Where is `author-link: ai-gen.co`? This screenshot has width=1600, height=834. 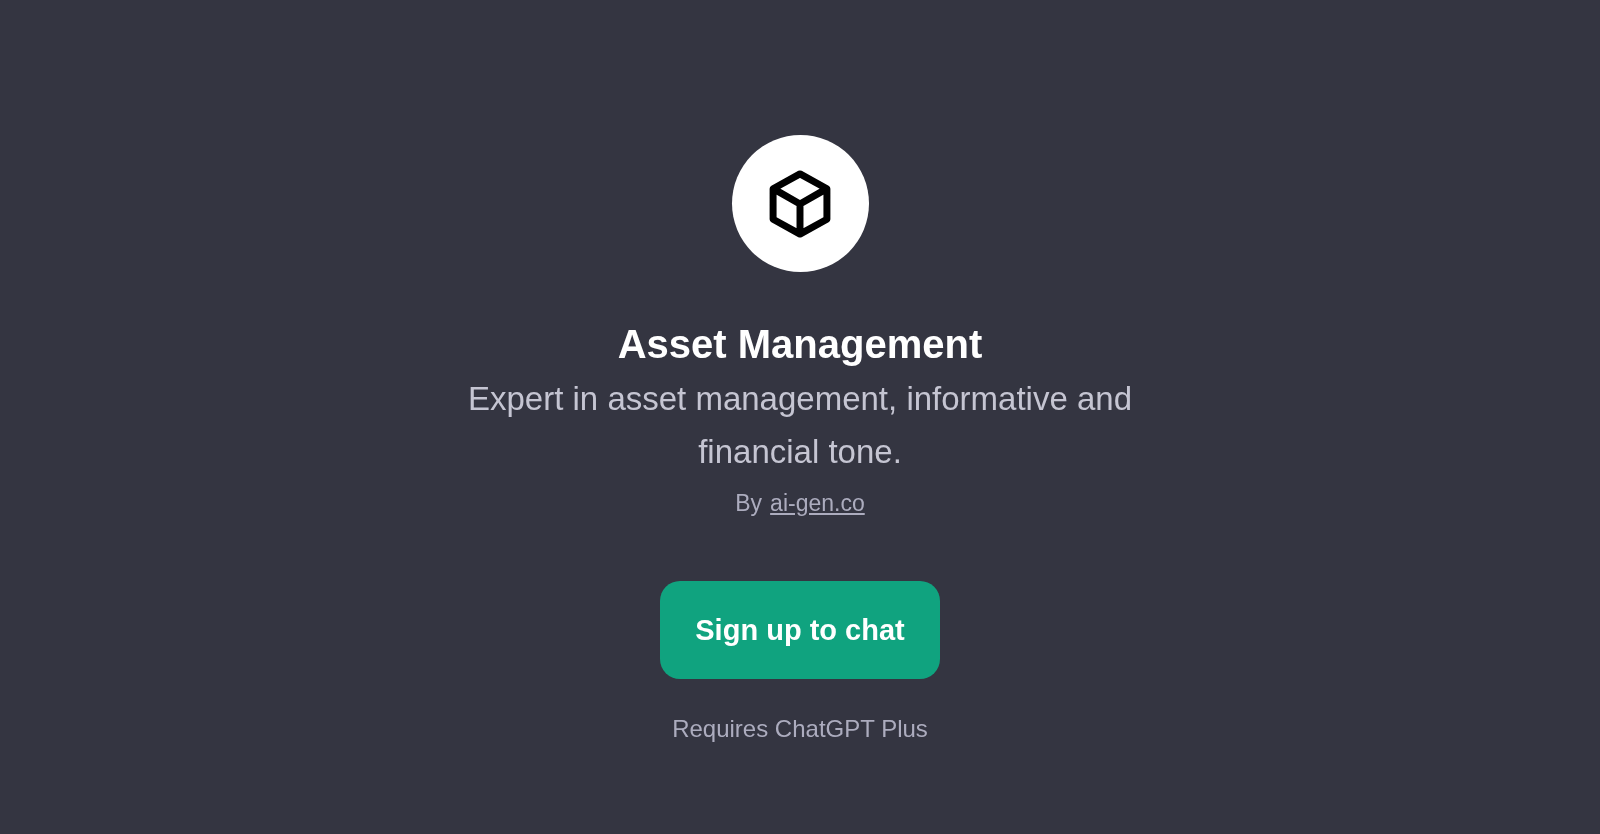 author-link: ai-gen.co is located at coordinates (817, 503).